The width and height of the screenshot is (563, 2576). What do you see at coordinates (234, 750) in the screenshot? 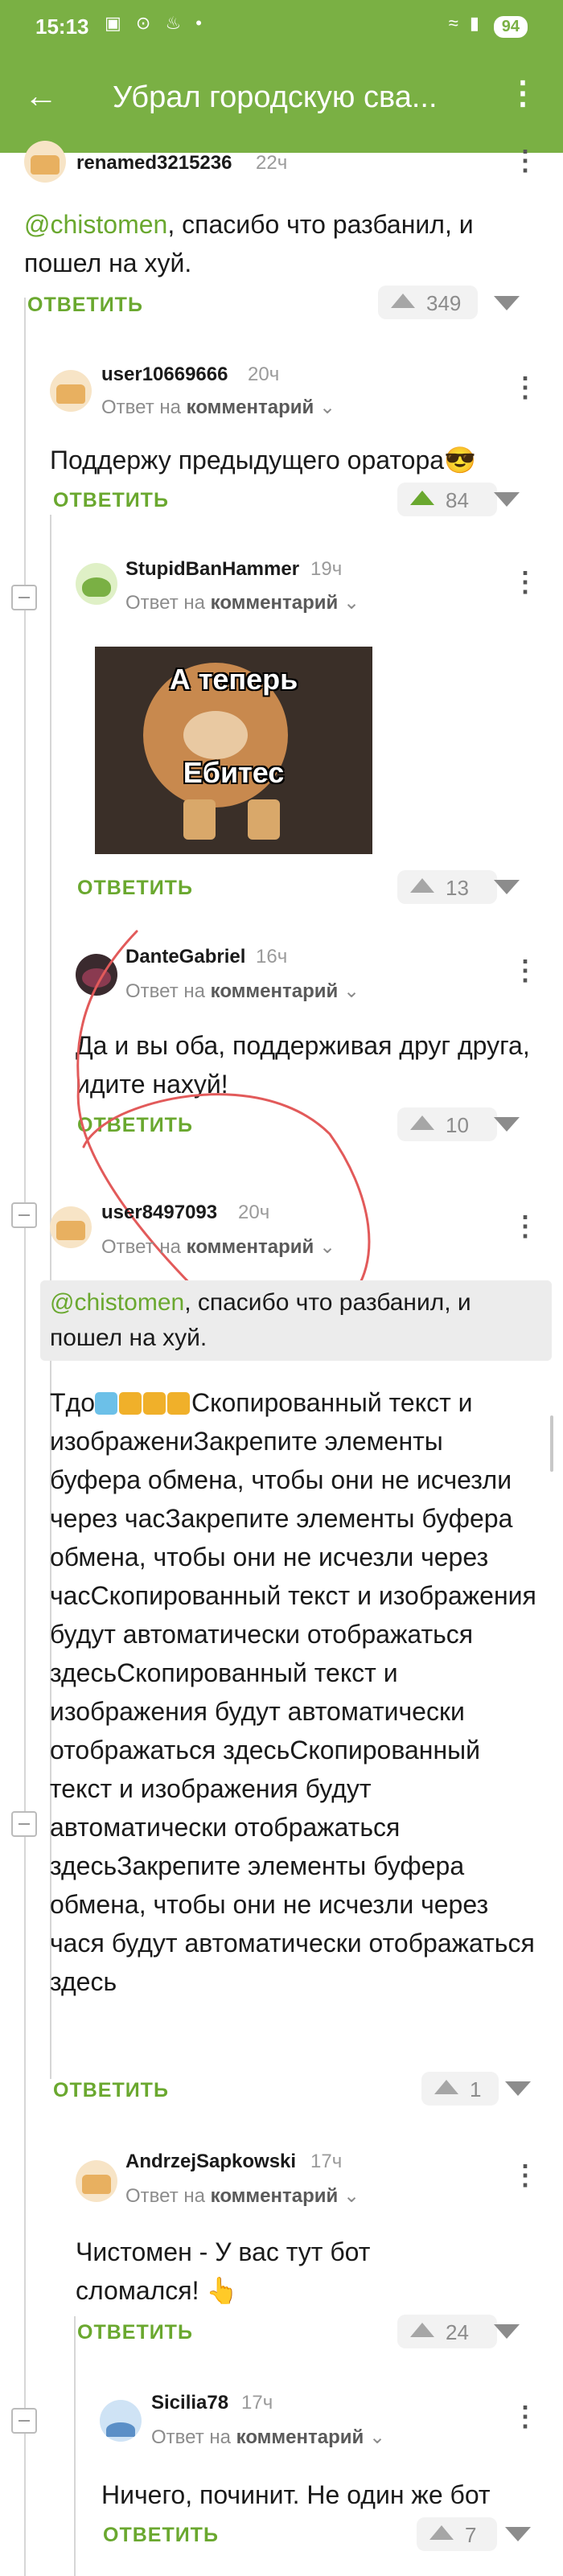
I see `comment-image: А теперь Ебитес` at bounding box center [234, 750].